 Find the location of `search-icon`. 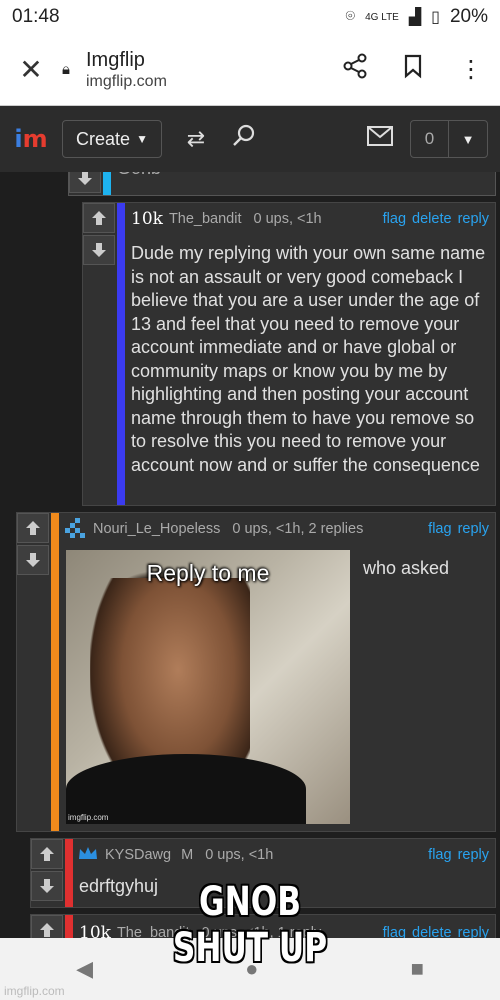

search-icon is located at coordinates (244, 139).